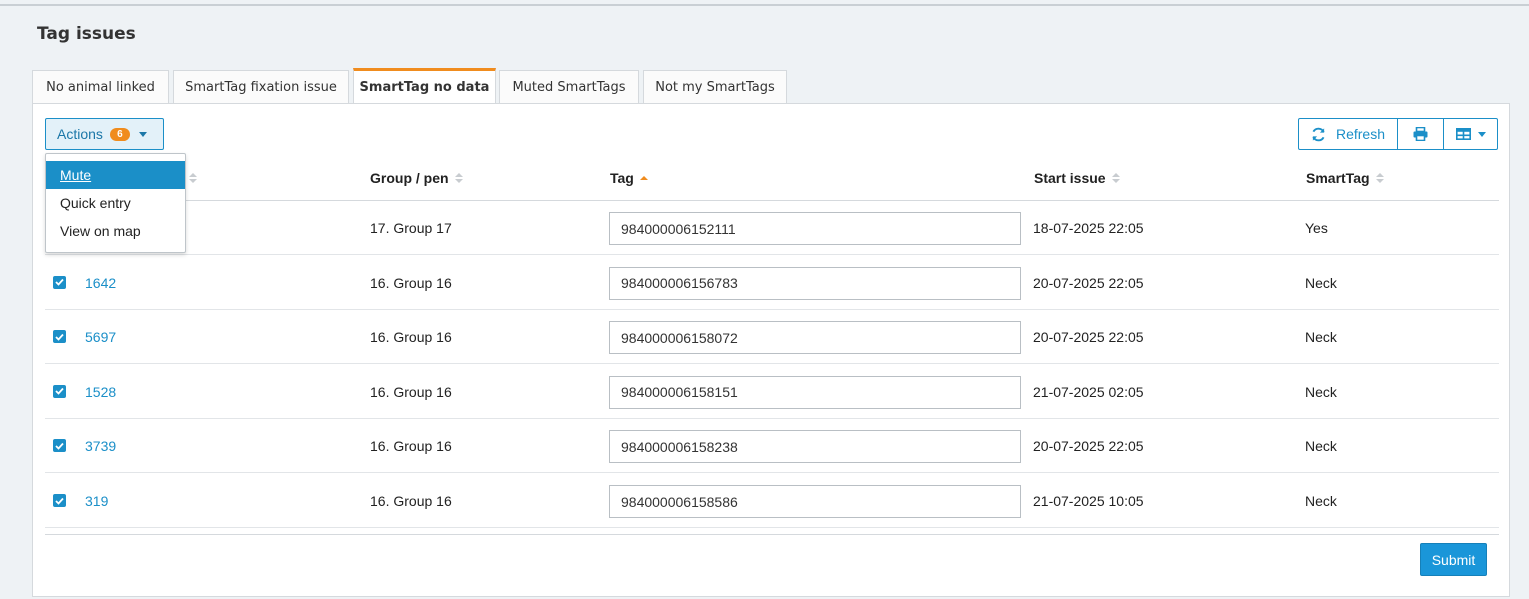  What do you see at coordinates (100, 337) in the screenshot?
I see `animal-number-link: 5697` at bounding box center [100, 337].